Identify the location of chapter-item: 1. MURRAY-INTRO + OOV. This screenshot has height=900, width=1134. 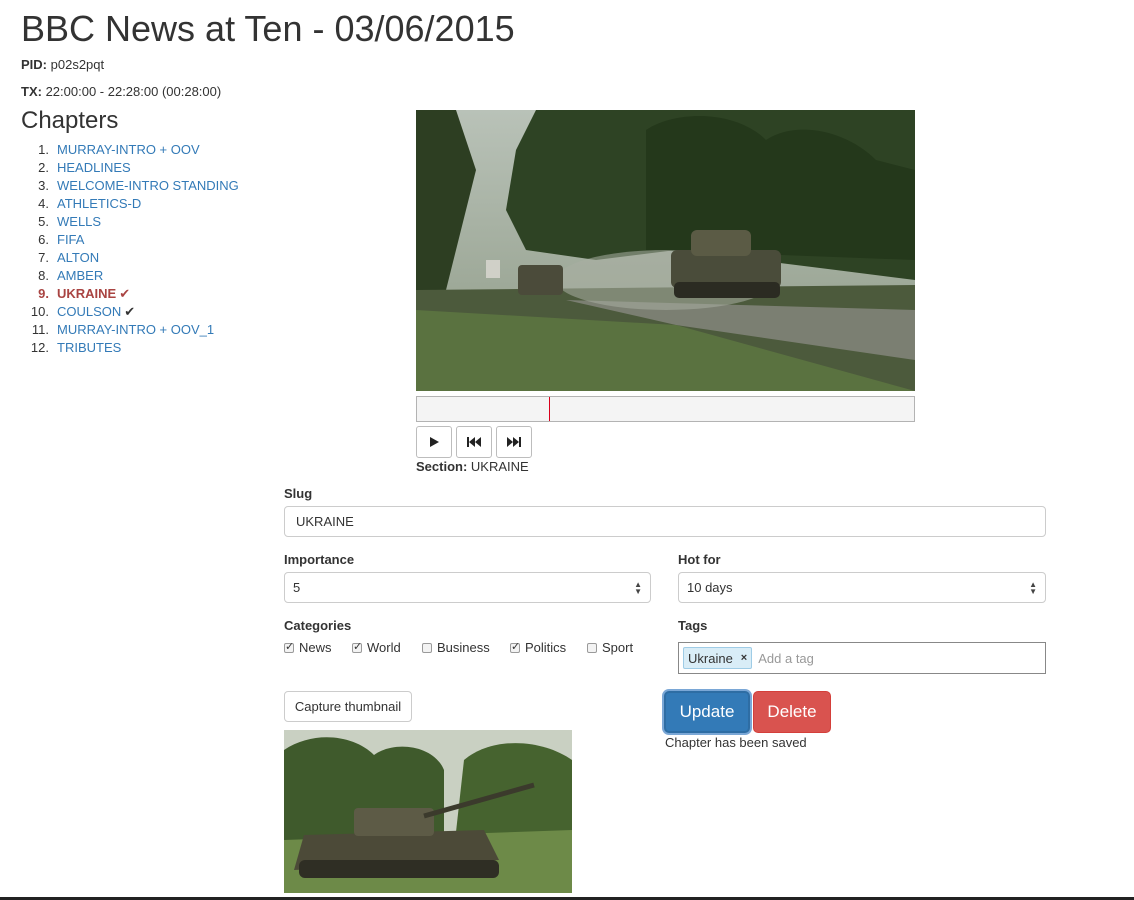
(130, 150).